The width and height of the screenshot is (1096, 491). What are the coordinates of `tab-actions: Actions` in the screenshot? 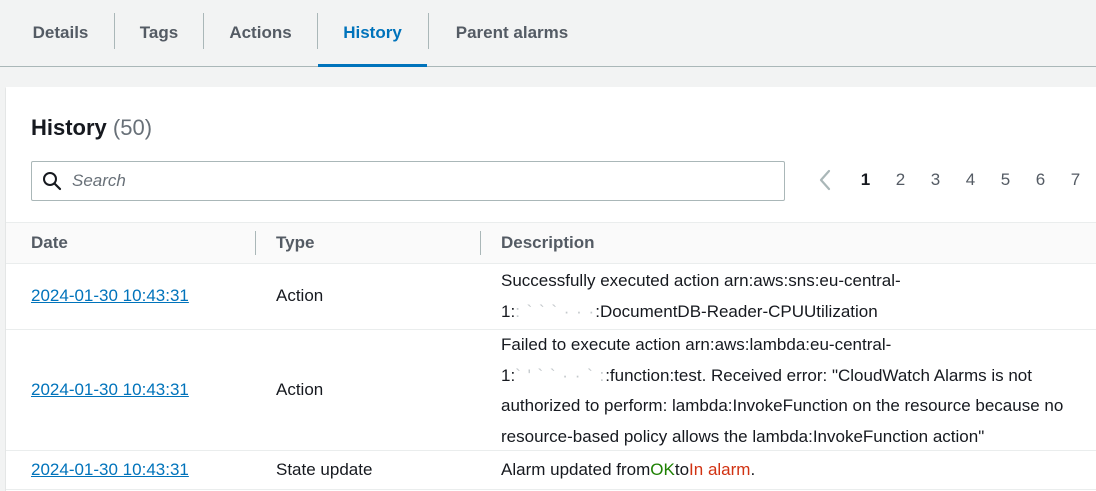 It's located at (260, 33).